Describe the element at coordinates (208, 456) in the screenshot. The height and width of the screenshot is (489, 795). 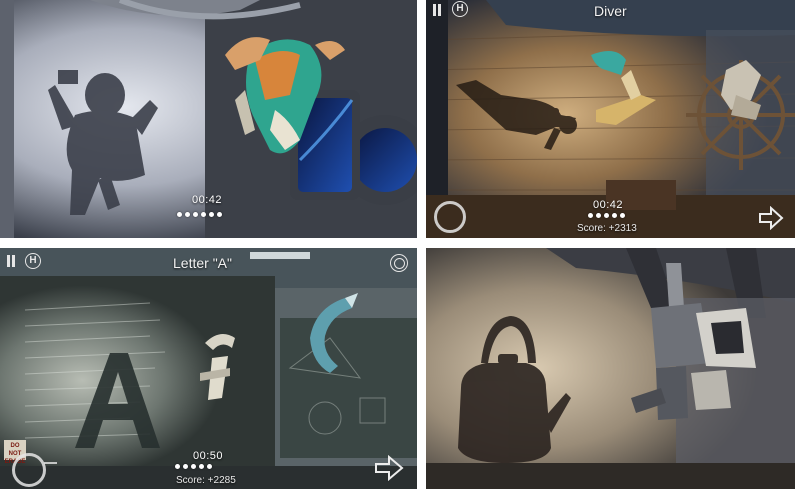
I see `timer: 00:50` at that location.